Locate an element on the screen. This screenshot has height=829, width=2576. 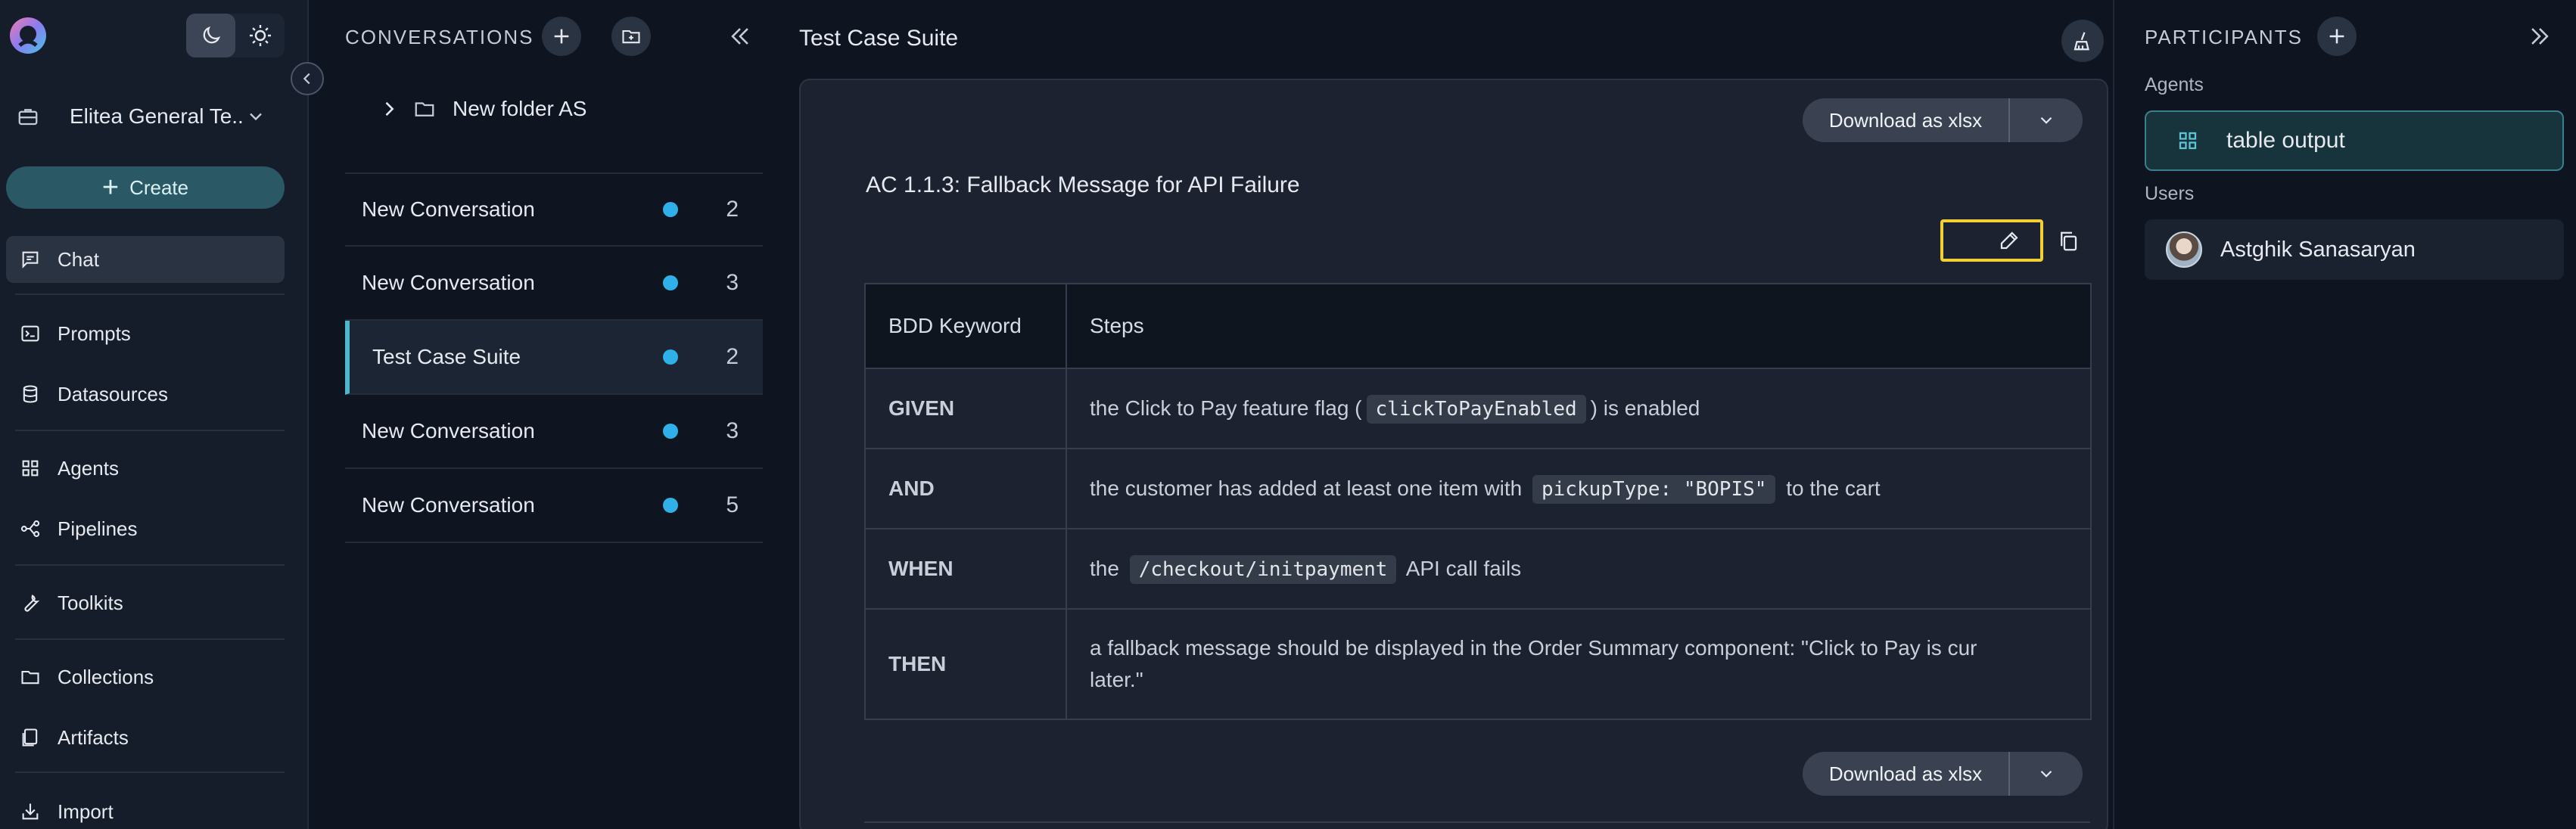
agent-participant: table output is located at coordinates (2355, 140).